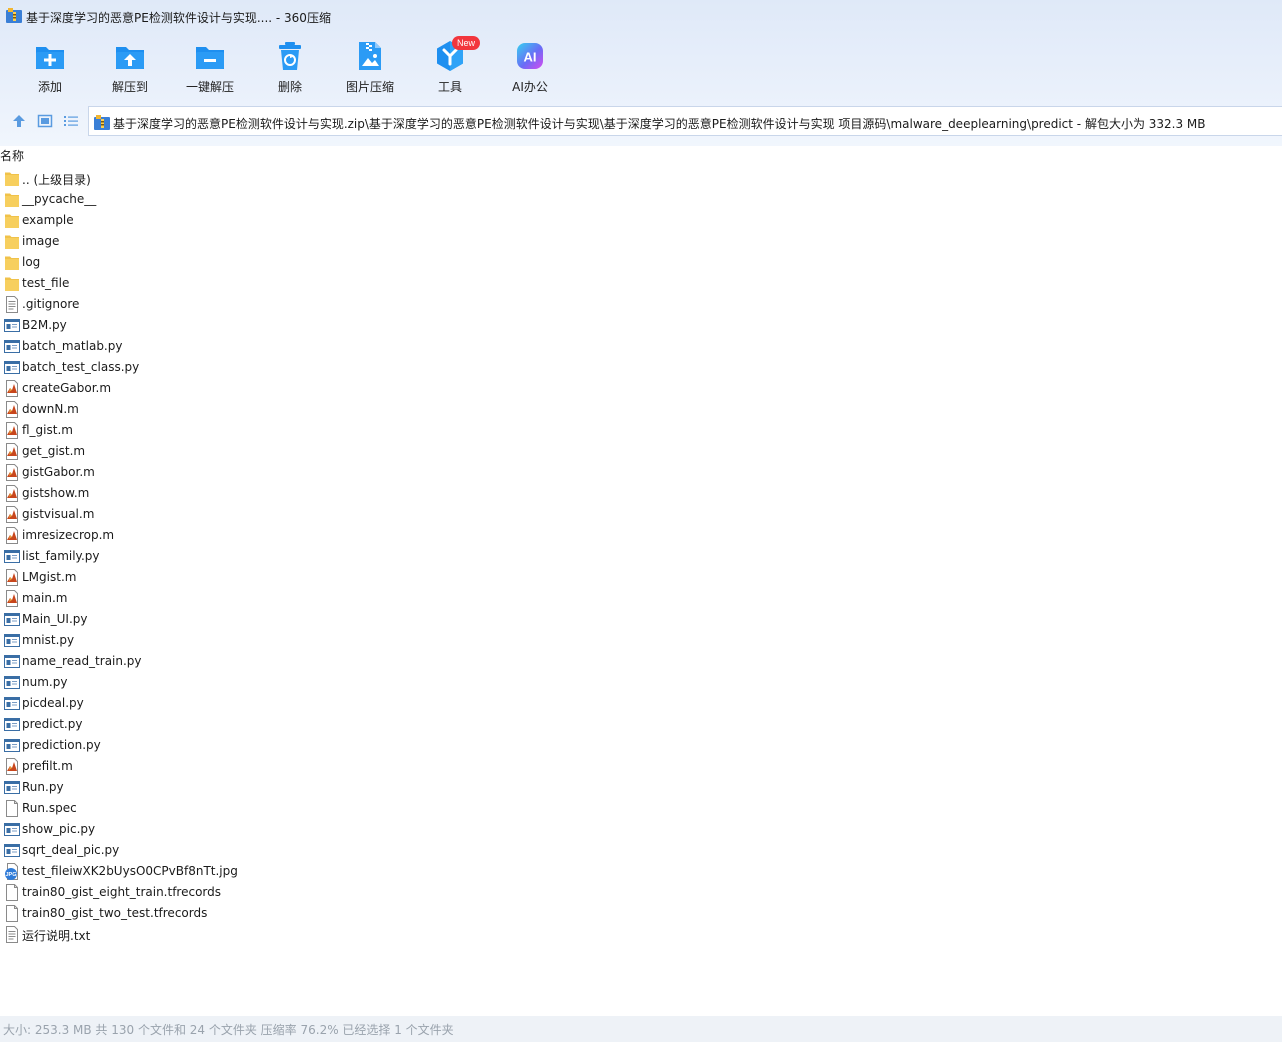 The height and width of the screenshot is (1042, 1282). I want to click on file-name: prefilt.m, so click(47, 766).